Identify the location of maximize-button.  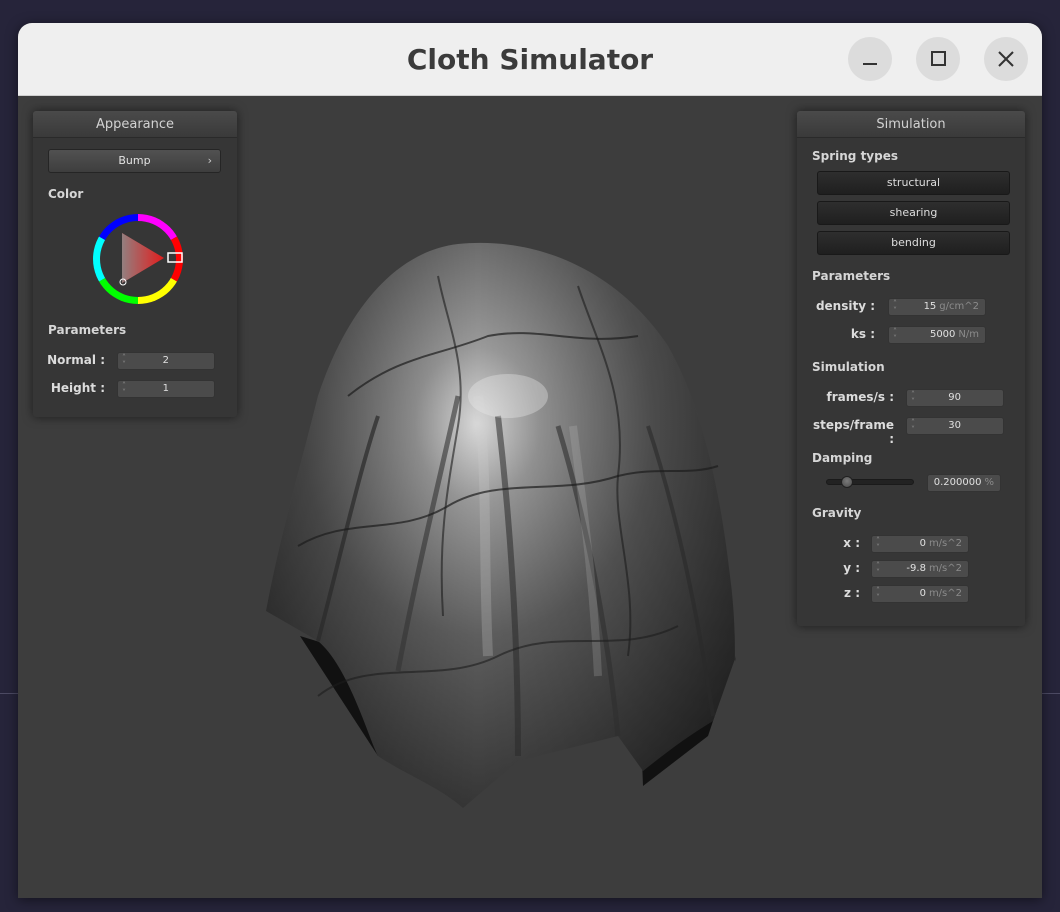
(938, 59).